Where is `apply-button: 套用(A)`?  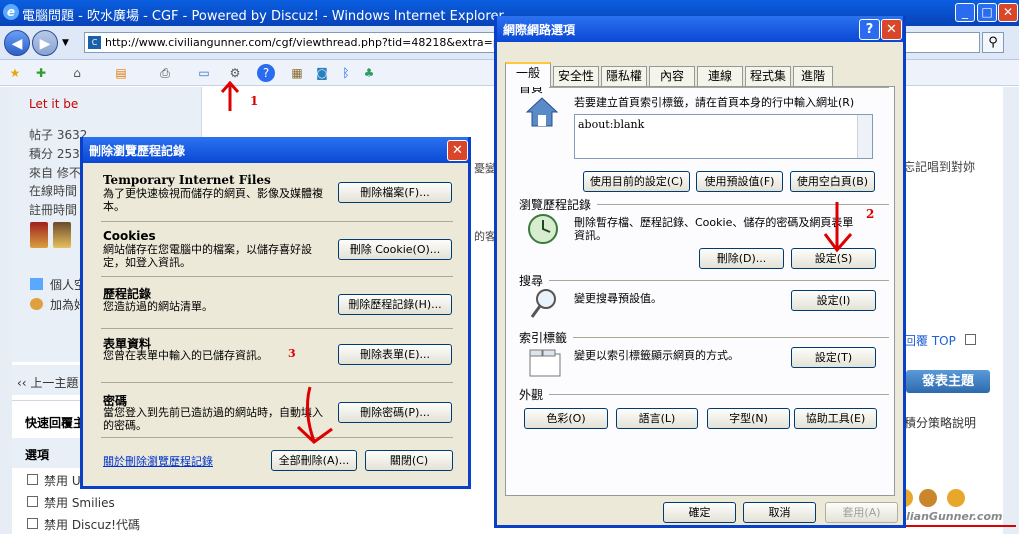 apply-button: 套用(A) is located at coordinates (861, 512).